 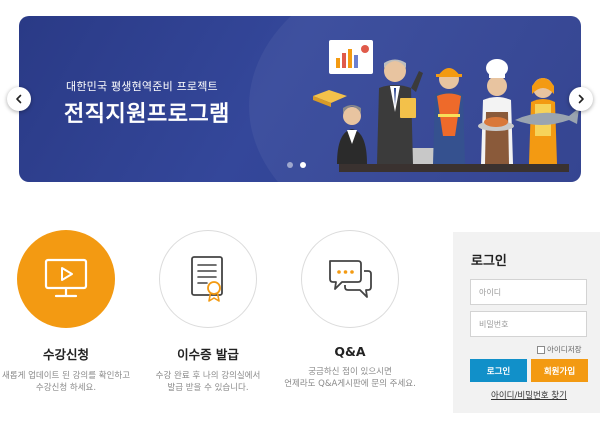 I want to click on checkbox-box, so click(x=541, y=349).